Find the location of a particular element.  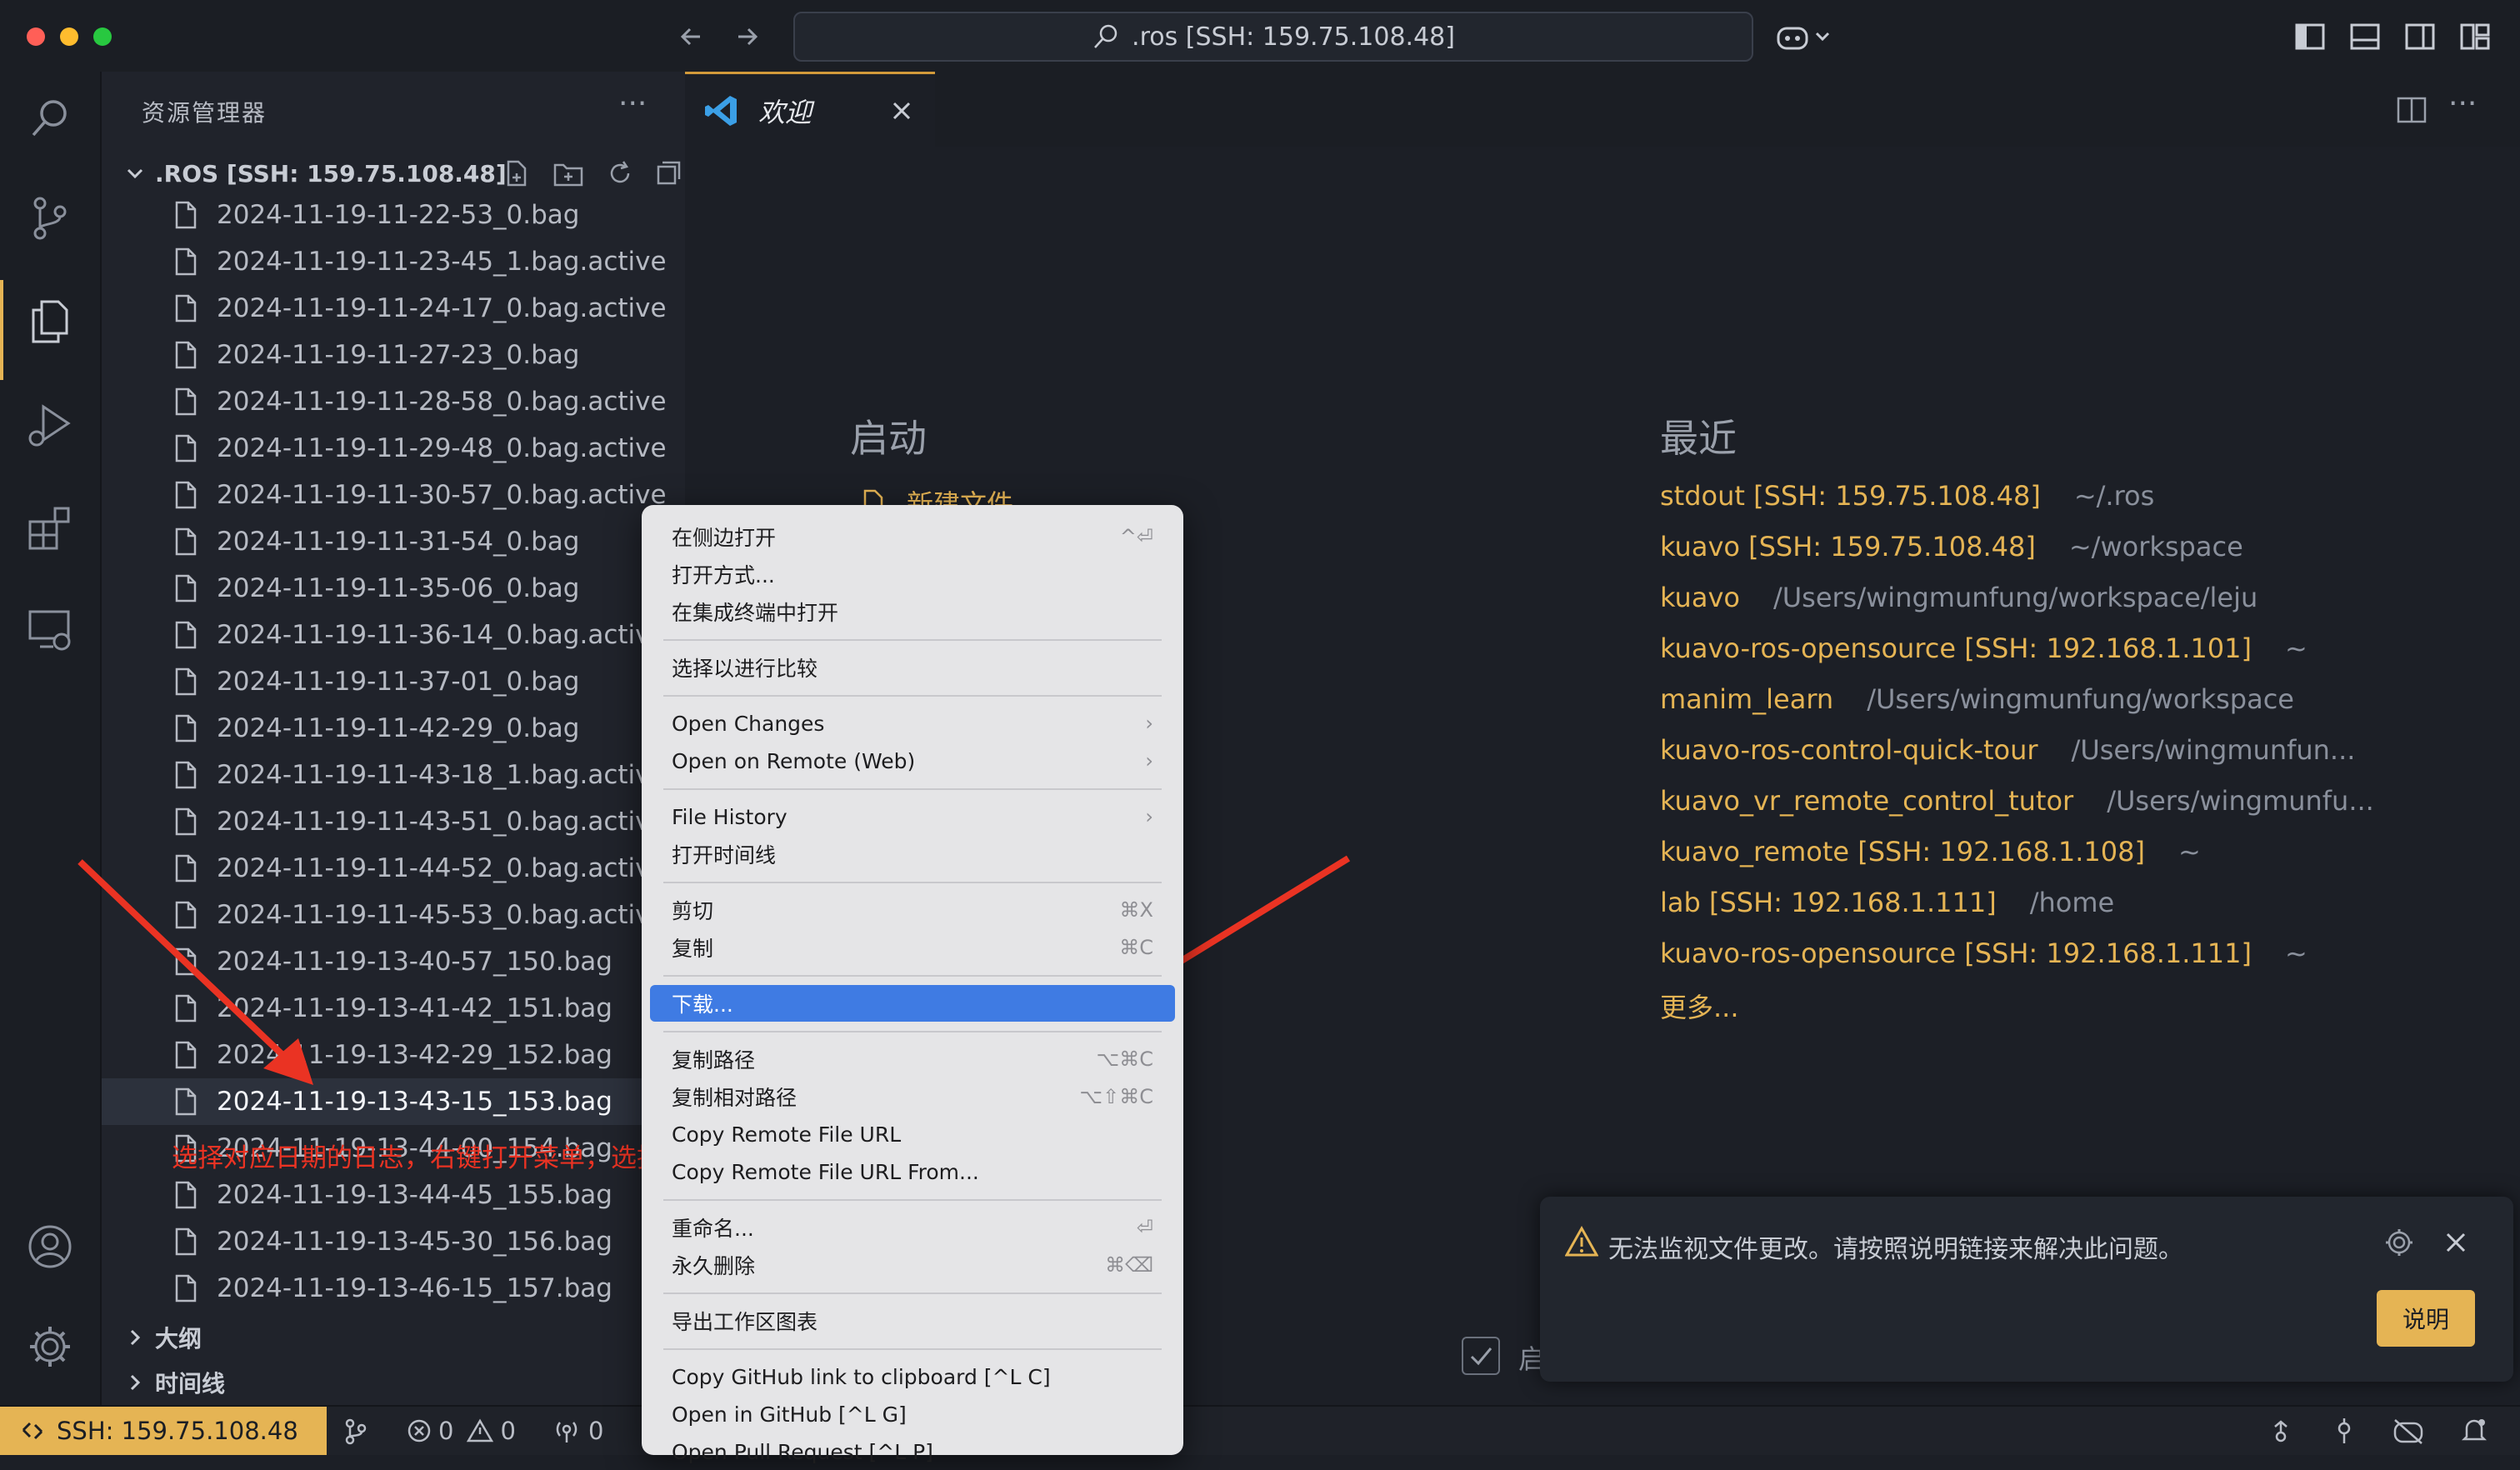

settings-gear-icon is located at coordinates (50, 1347).